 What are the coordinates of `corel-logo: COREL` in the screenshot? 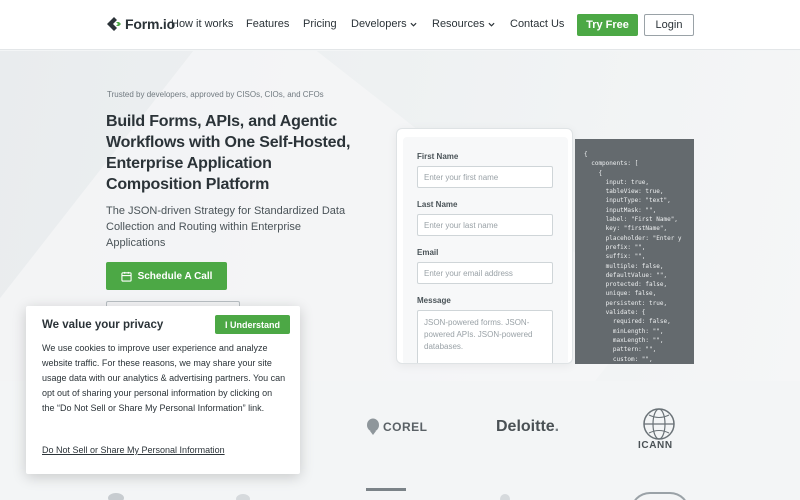 It's located at (397, 427).